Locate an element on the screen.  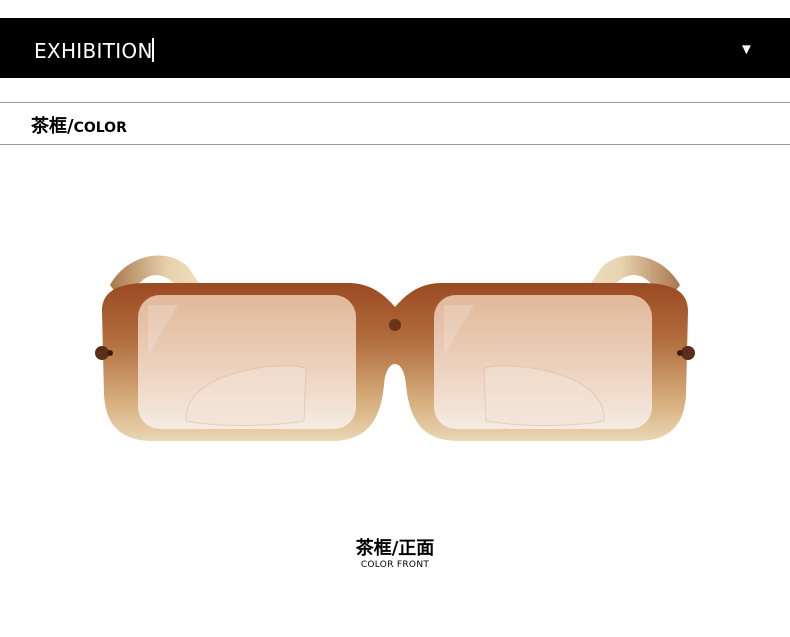
divider-top is located at coordinates (395, 102).